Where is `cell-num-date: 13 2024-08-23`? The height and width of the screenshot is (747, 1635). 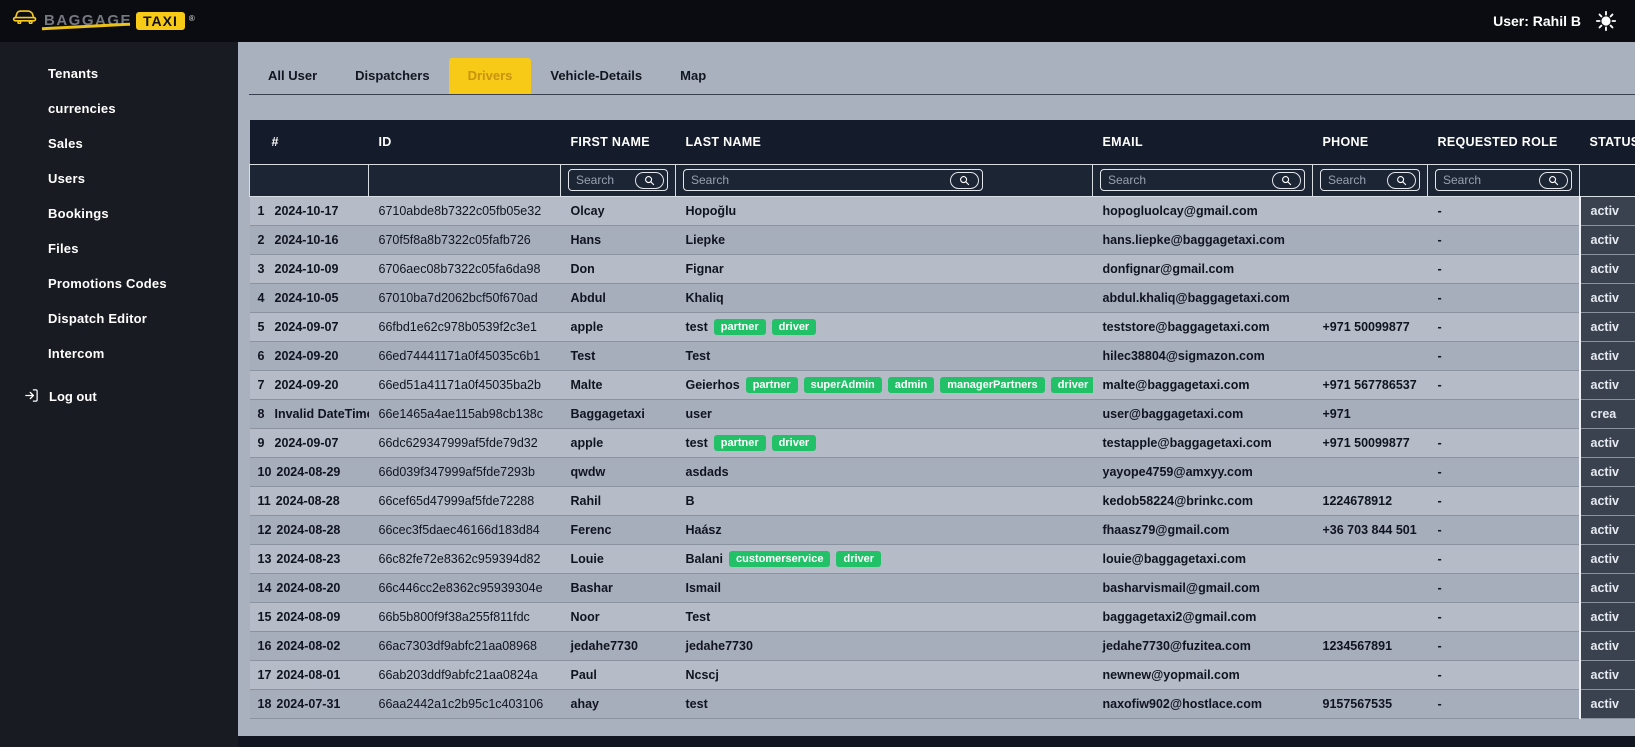 cell-num-date: 13 2024-08-23 is located at coordinates (309, 559).